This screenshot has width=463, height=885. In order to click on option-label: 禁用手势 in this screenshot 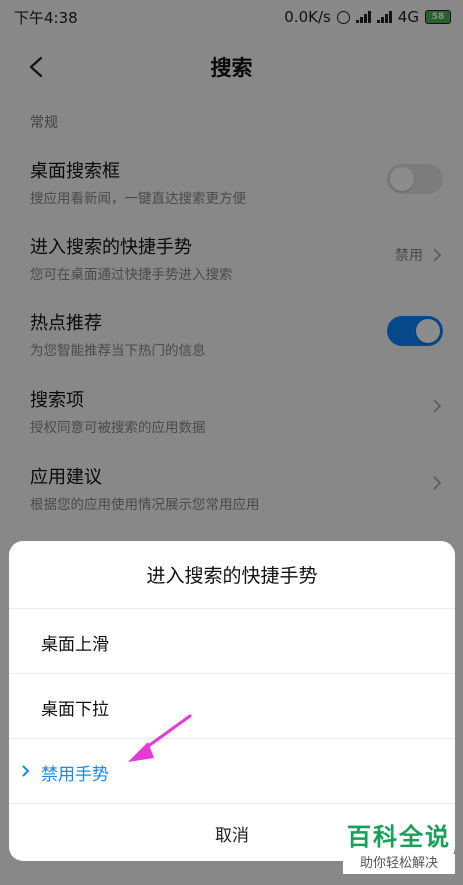, I will do `click(75, 775)`.